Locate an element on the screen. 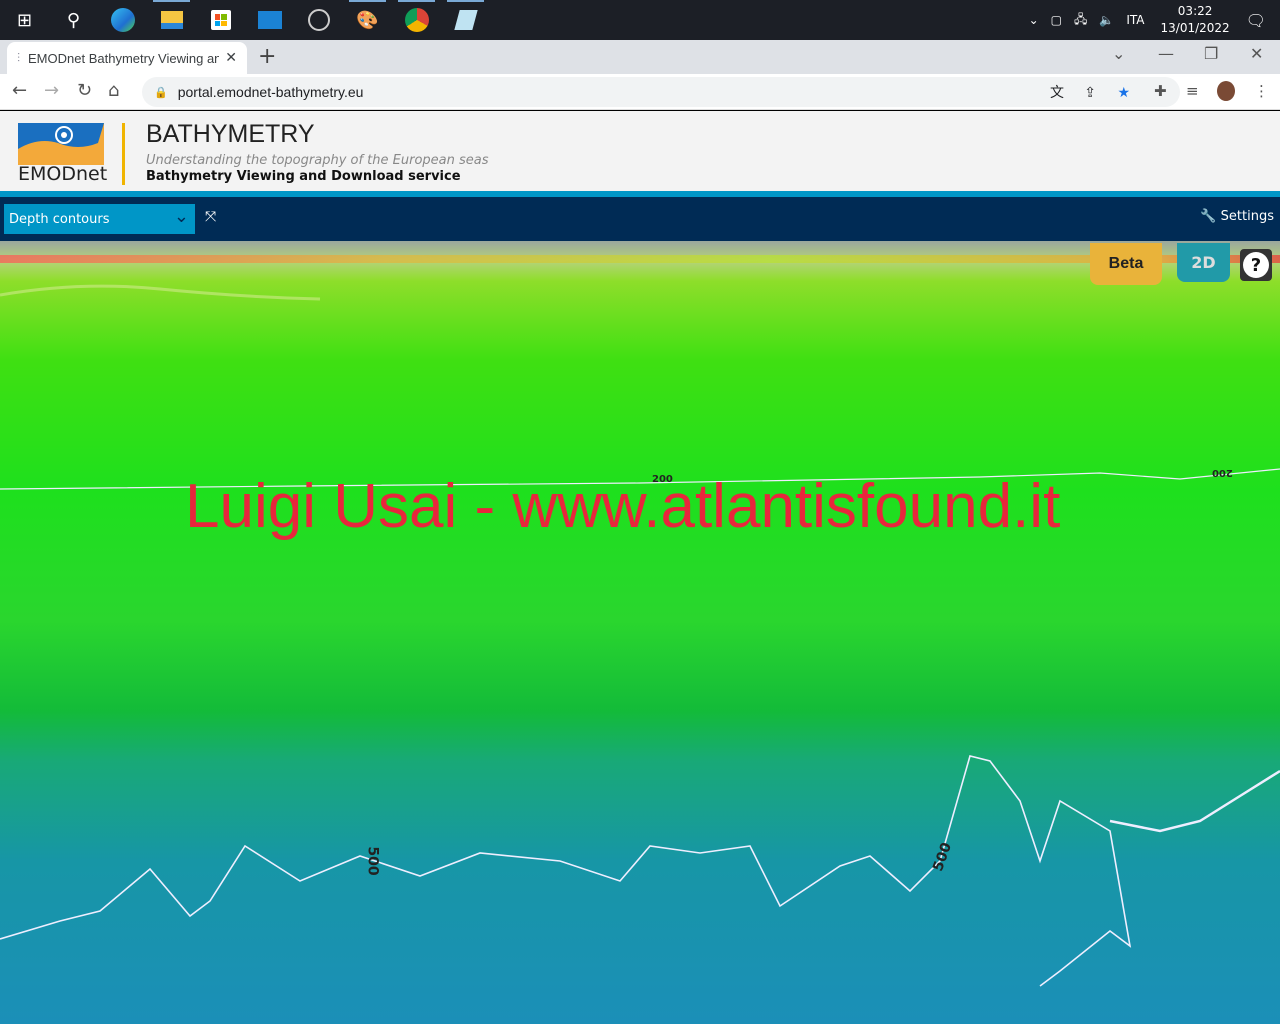 Image resolution: width=1280 pixels, height=1024 pixels. notifications-icon: 🗨 is located at coordinates (1256, 20).